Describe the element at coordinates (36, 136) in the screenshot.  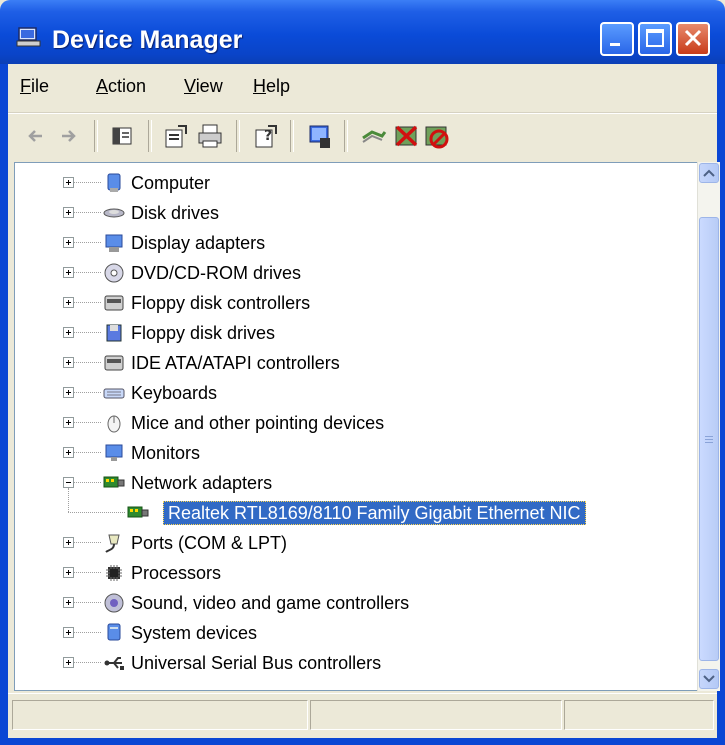
I see `back-arrow-icon` at that location.